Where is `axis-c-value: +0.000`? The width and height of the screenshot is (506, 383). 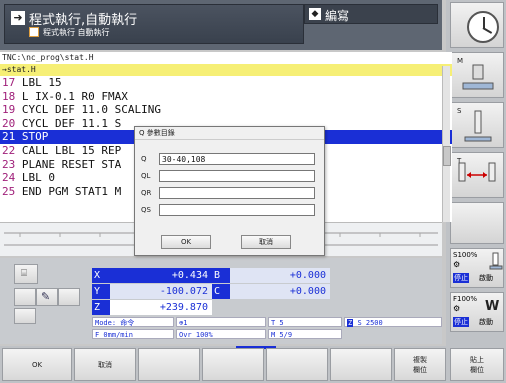
axis-c-value: +0.000 is located at coordinates (280, 291).